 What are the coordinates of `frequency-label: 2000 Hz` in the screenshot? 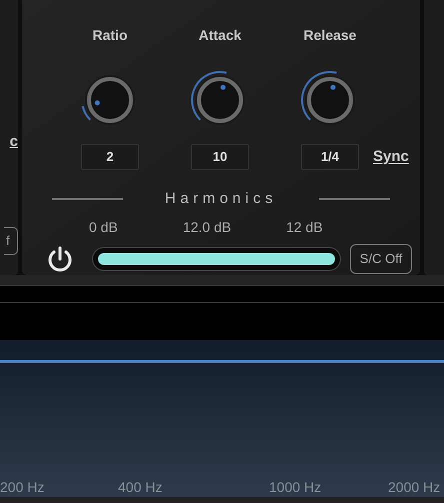 It's located at (414, 487).